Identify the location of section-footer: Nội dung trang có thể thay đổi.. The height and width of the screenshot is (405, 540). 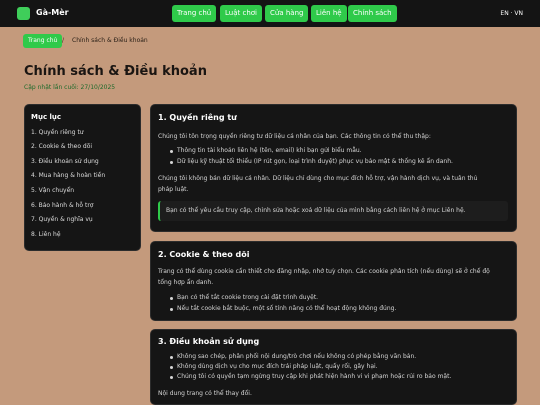
(205, 393).